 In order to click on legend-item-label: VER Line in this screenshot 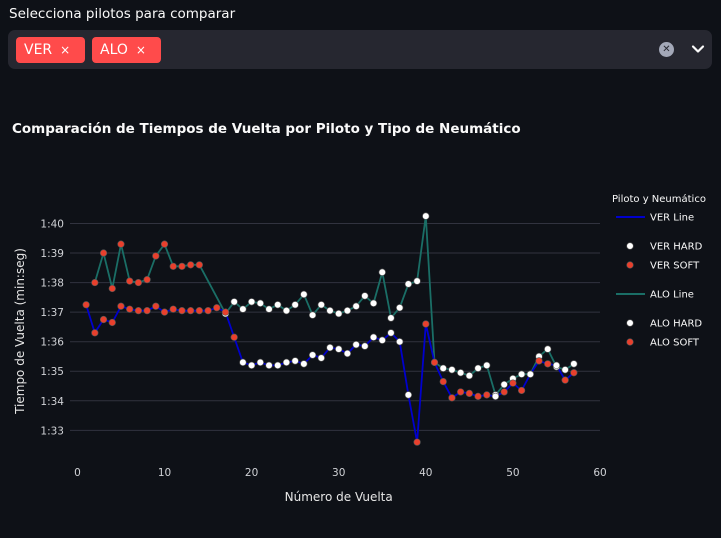, I will do `click(672, 218)`.